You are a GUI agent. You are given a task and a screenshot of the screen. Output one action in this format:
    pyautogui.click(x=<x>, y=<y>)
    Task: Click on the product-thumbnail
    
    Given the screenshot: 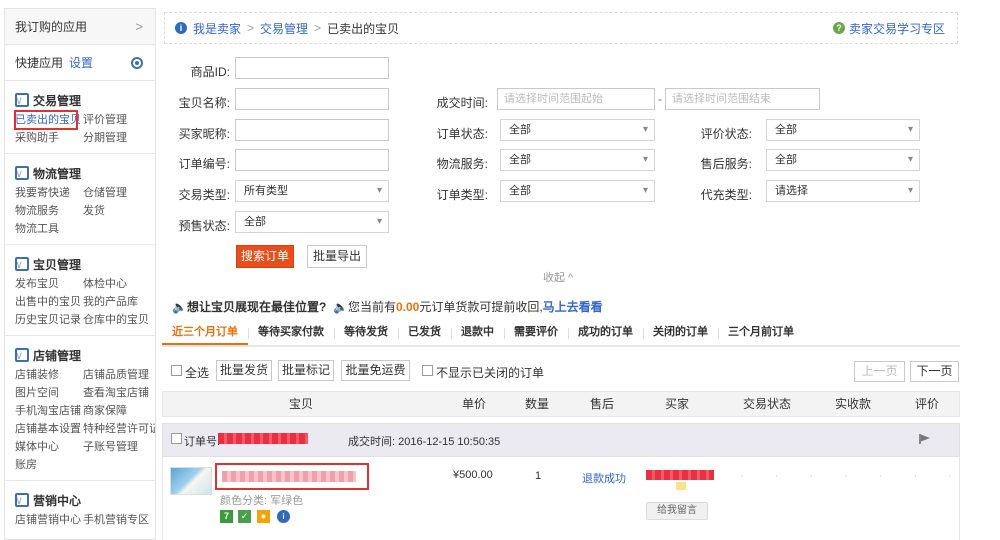 What is the action you would take?
    pyautogui.click(x=191, y=481)
    